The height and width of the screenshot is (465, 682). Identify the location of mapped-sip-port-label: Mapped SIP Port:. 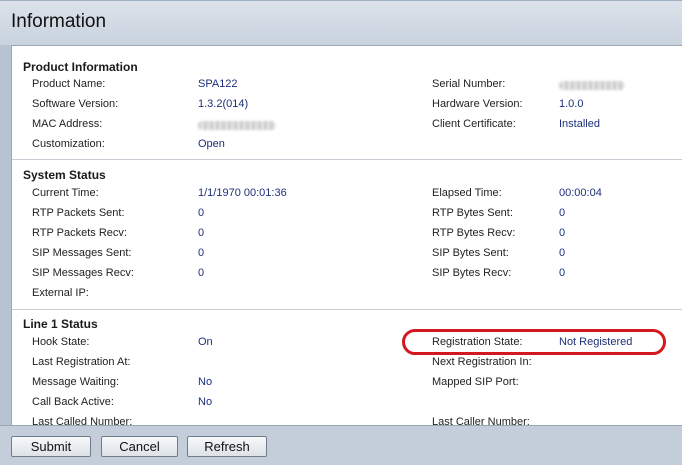
(475, 382).